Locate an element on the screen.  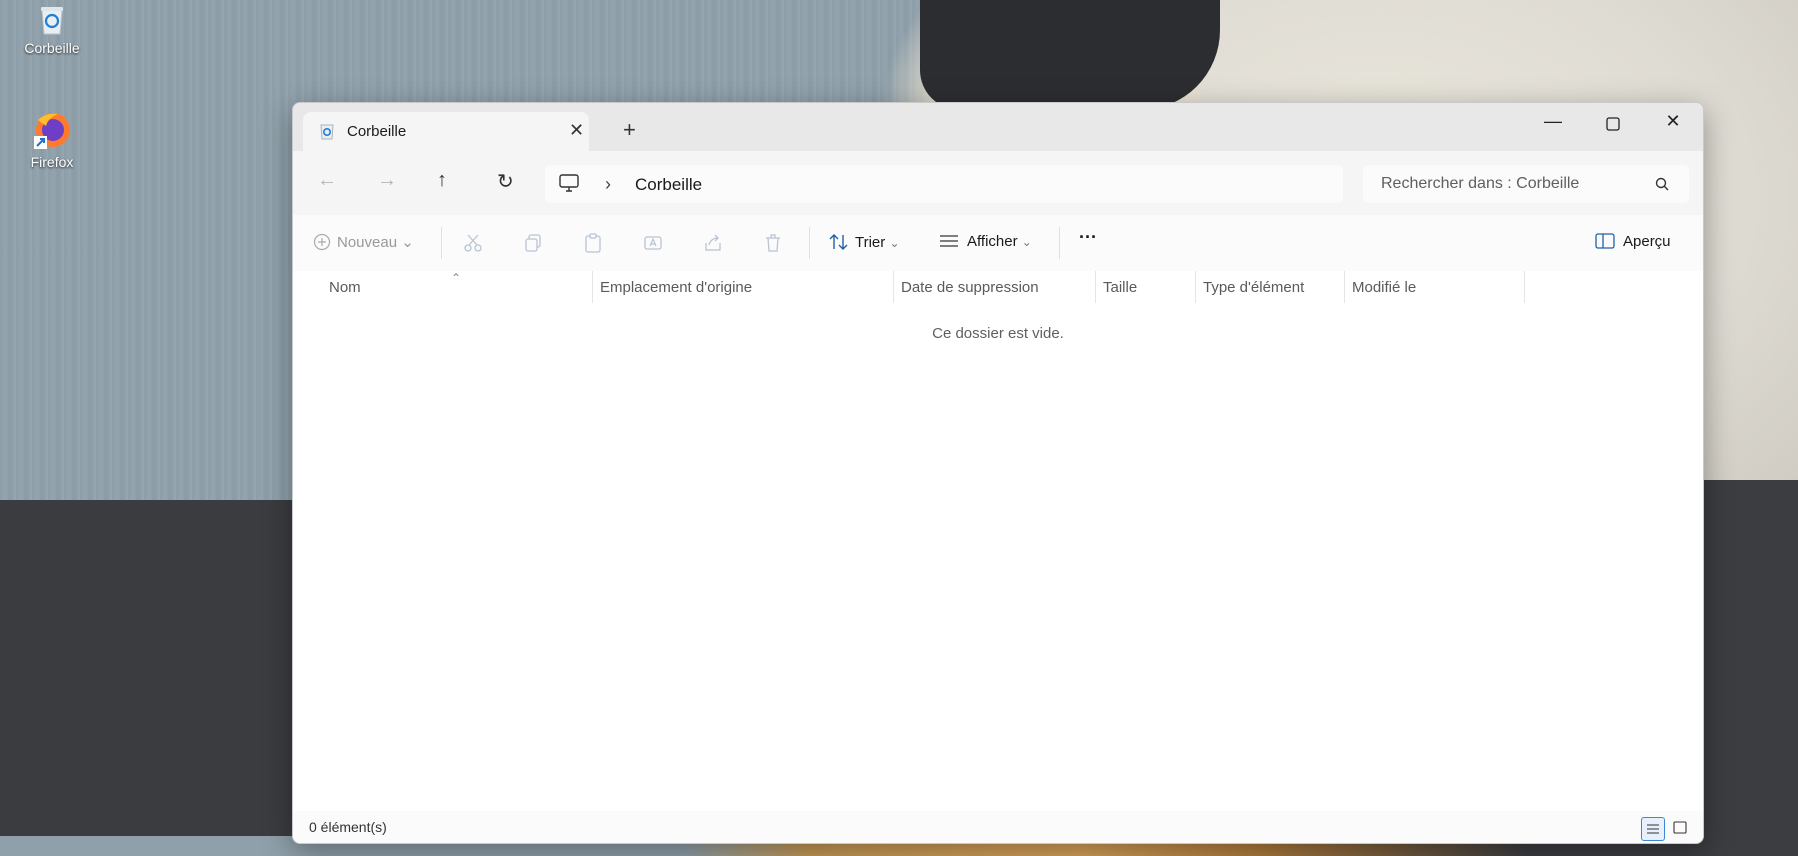
minimize-button: — is located at coordinates (1553, 125).